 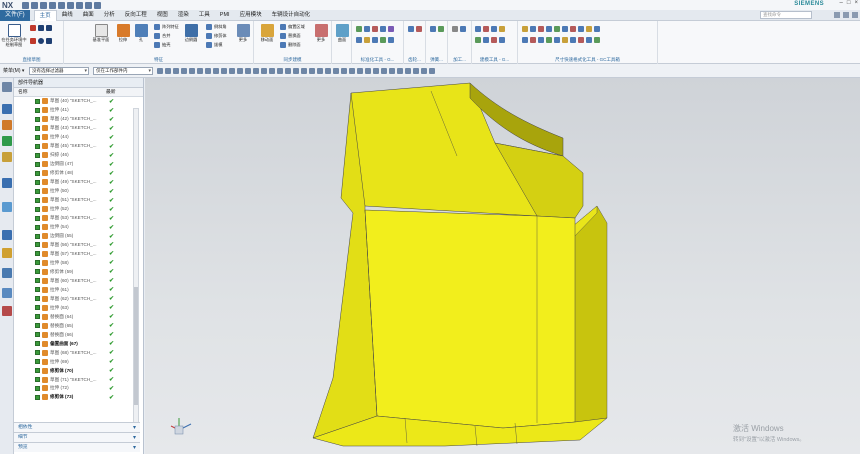 What do you see at coordinates (73, 245) in the screenshot?
I see `tree-row: 草图 (56) "SKETCH_... ✔` at bounding box center [73, 245].